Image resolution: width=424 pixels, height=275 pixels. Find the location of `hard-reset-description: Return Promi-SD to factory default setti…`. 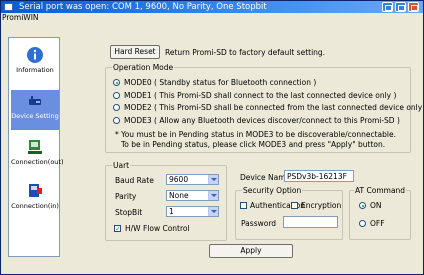

hard-reset-description: Return Promi-SD to factory default setti… is located at coordinates (245, 52).